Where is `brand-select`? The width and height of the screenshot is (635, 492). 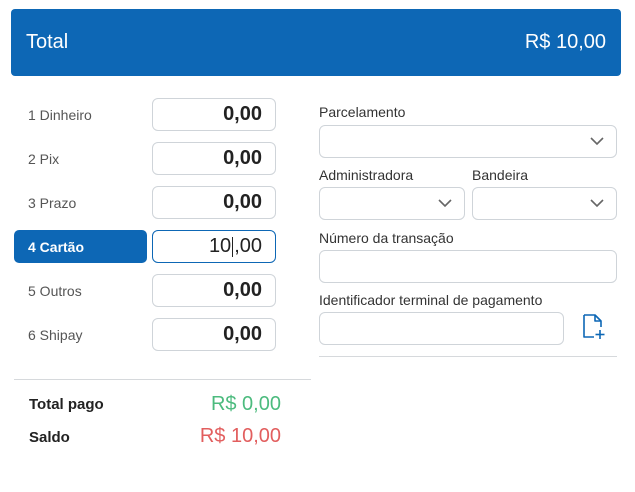 brand-select is located at coordinates (544, 203).